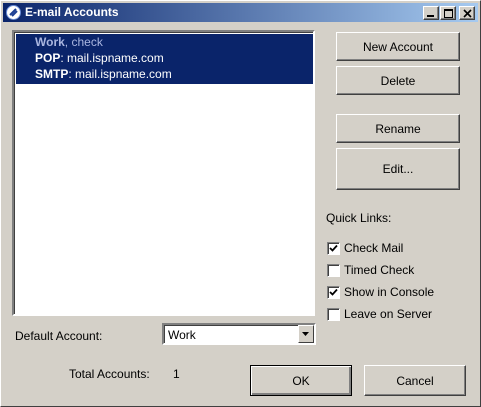  I want to click on new-account-button: New Account, so click(398, 46).